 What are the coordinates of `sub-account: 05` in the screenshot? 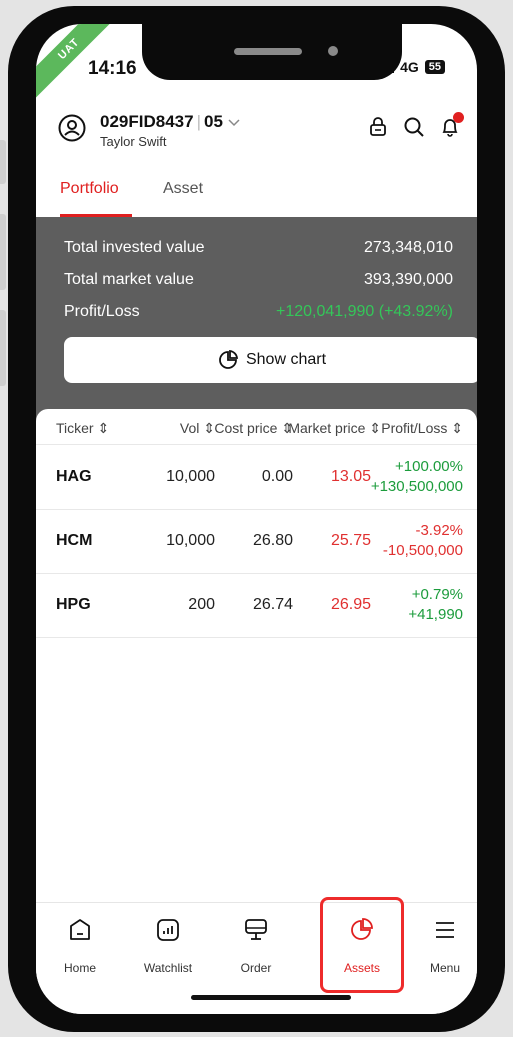 It's located at (213, 121).